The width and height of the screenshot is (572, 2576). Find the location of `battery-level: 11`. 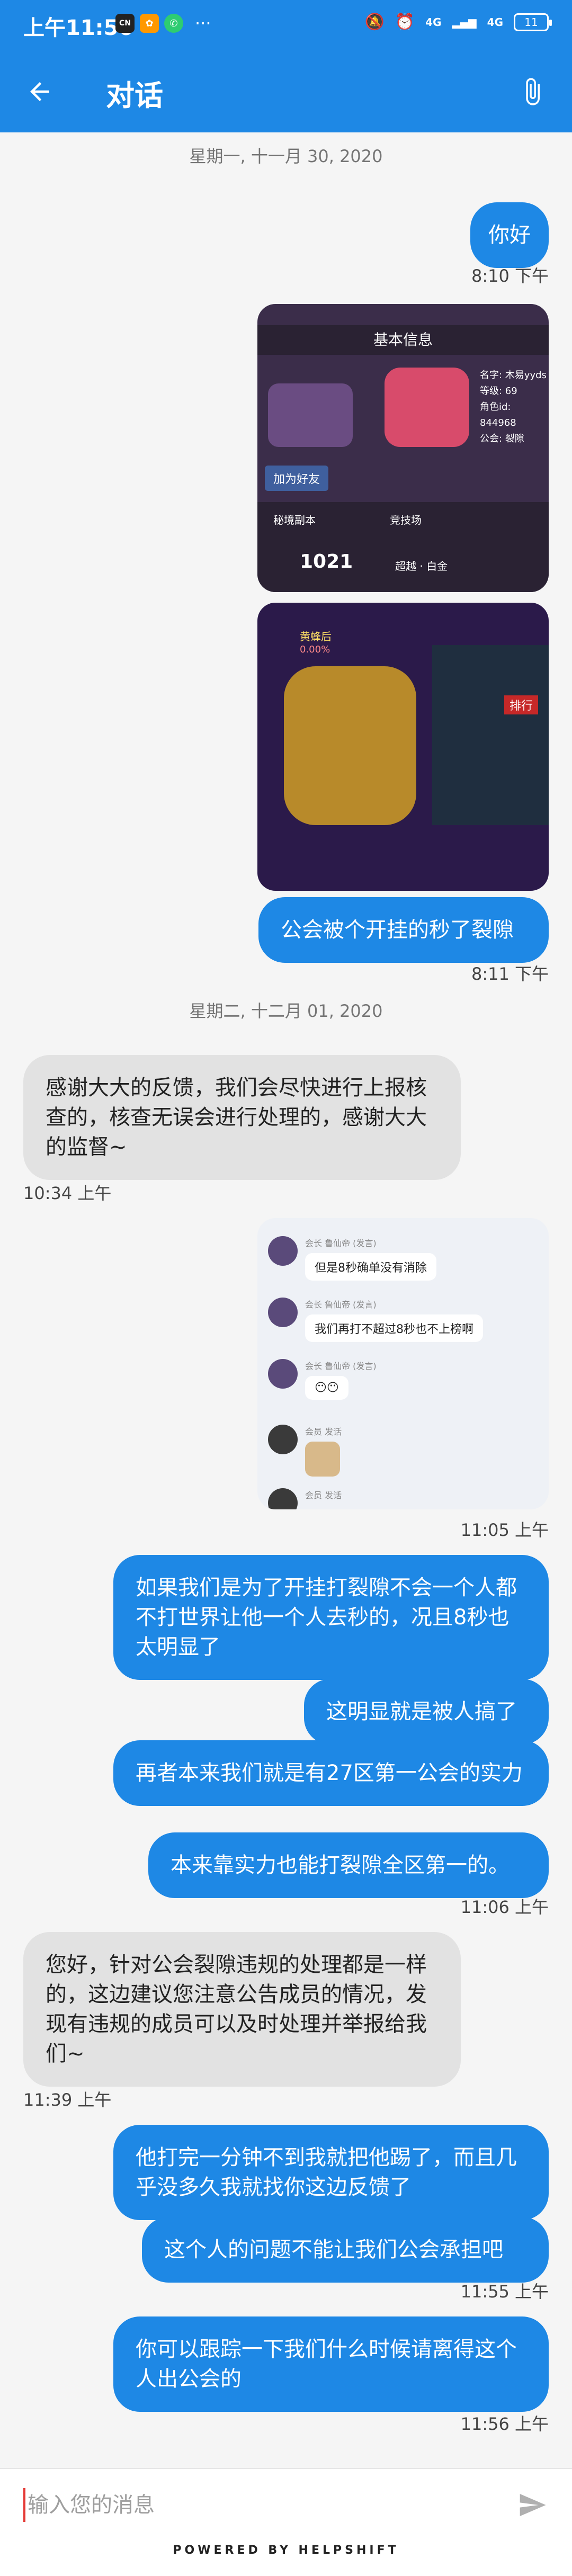

battery-level: 11 is located at coordinates (531, 22).